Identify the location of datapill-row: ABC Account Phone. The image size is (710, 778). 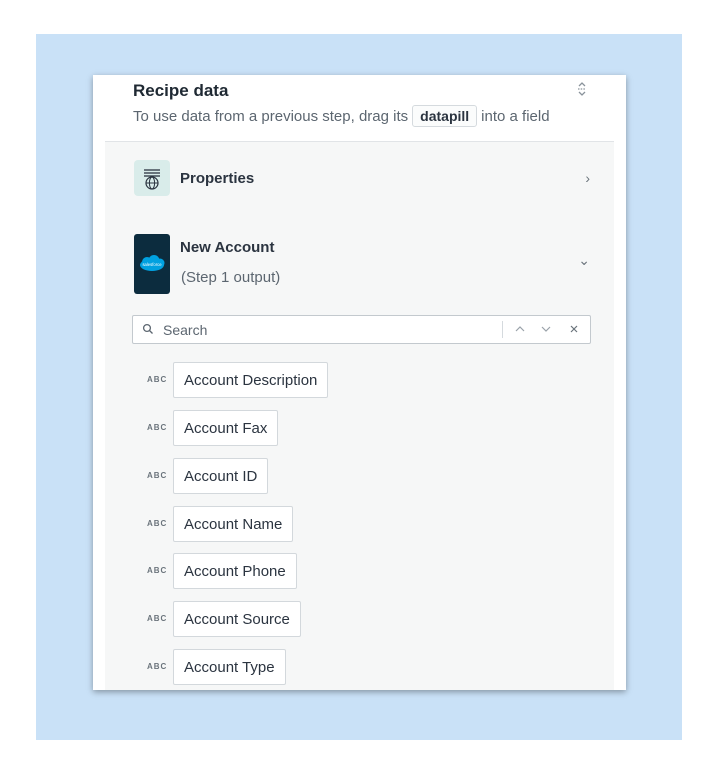
(359, 571).